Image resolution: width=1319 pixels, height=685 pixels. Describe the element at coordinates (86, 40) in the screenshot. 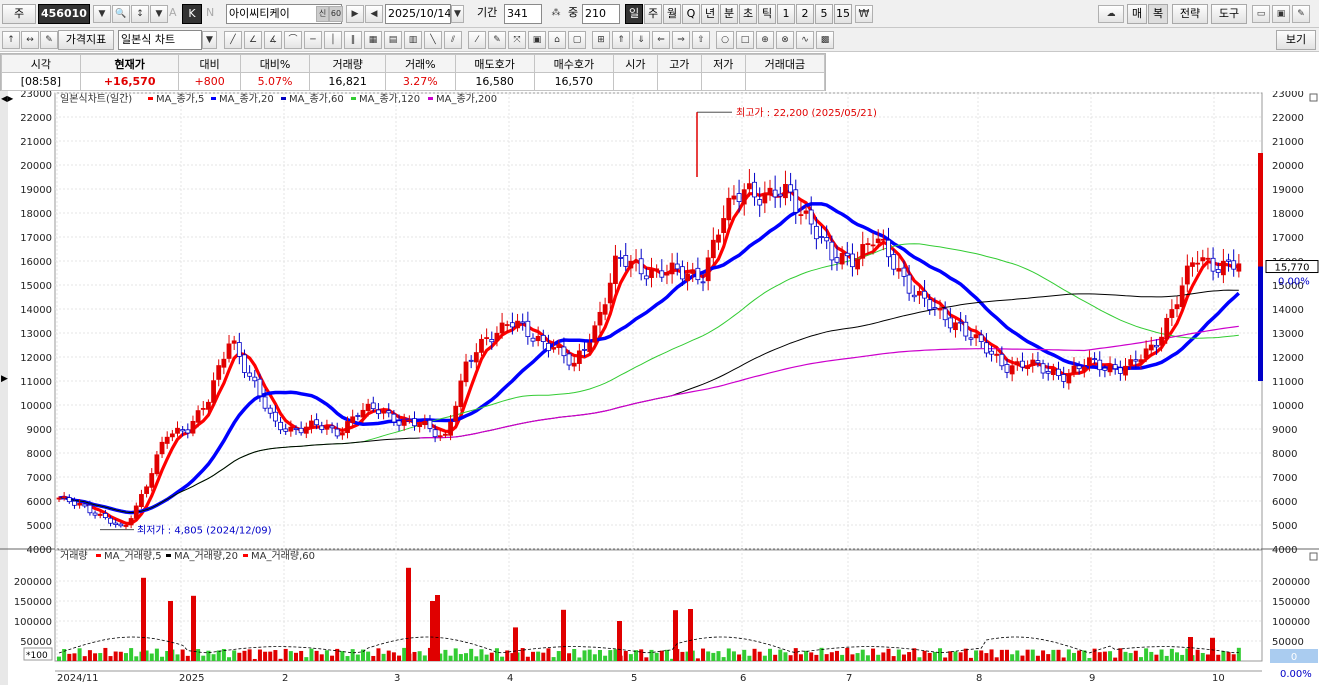

I see `price-indicator-button: 가격지표` at that location.